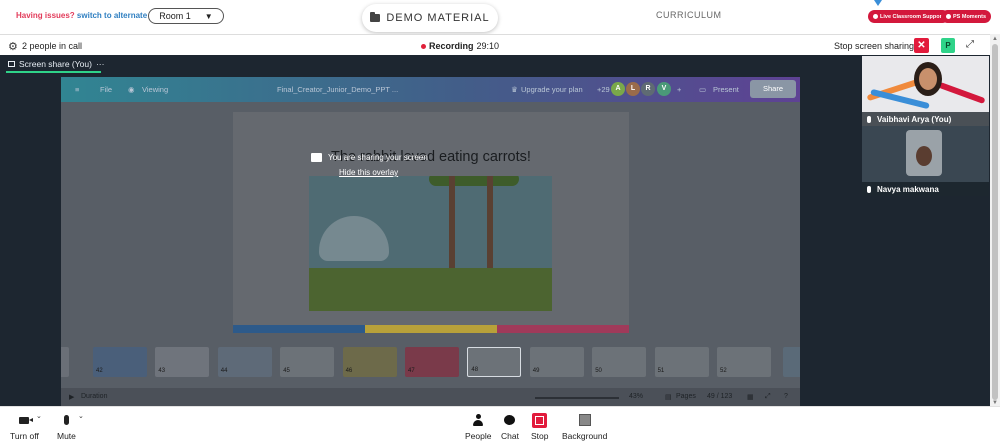 The image size is (1000, 448). What do you see at coordinates (26, 420) in the screenshot?
I see `camera-icon` at bounding box center [26, 420].